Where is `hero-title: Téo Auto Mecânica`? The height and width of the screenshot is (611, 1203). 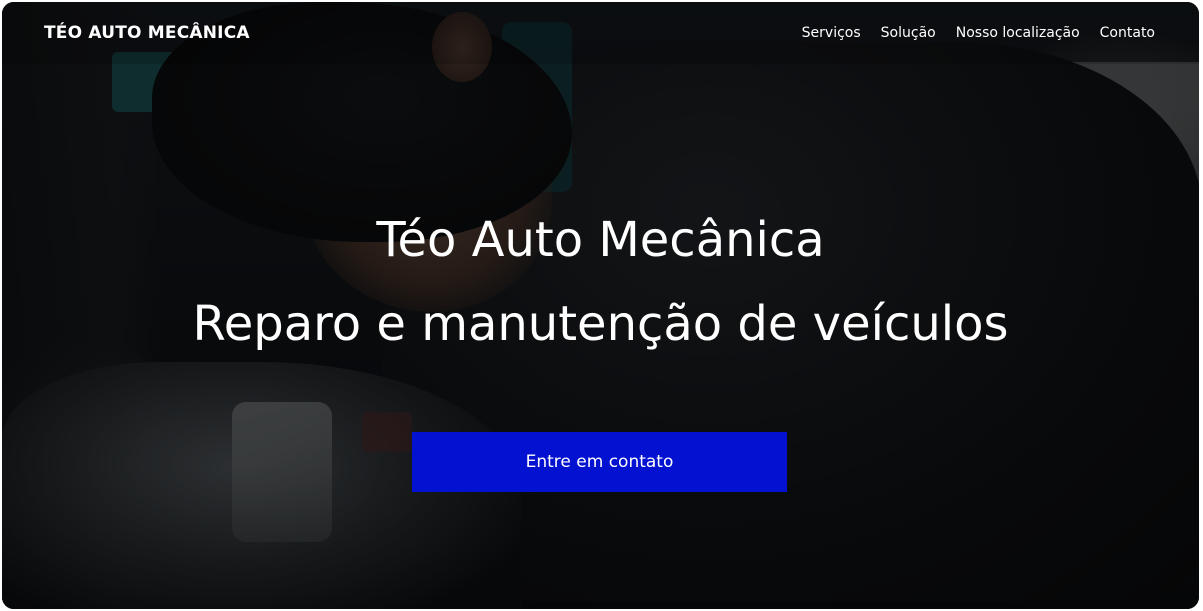
hero-title: Téo Auto Mecânica is located at coordinates (600, 240).